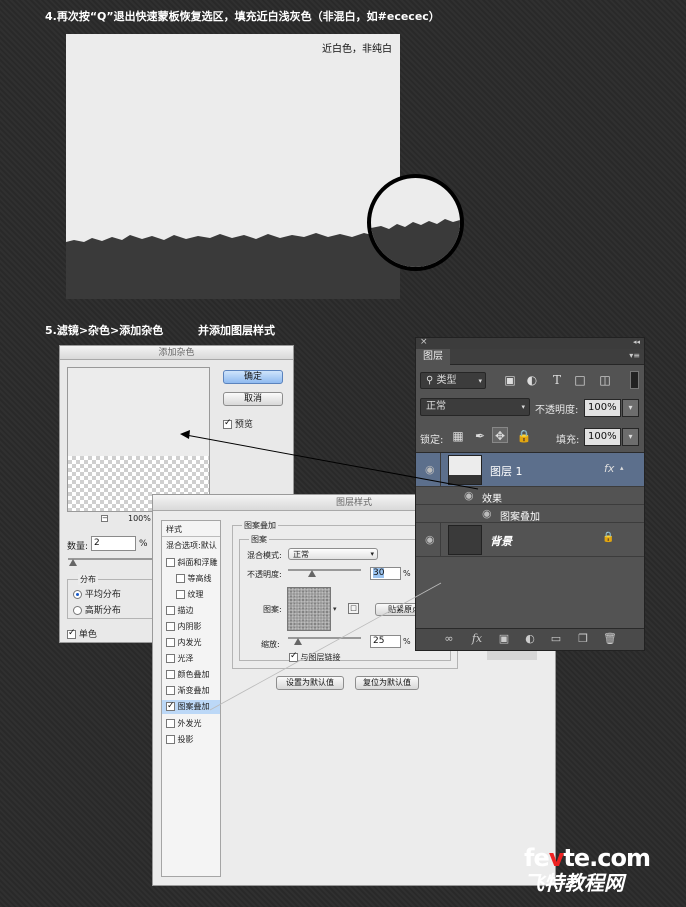 The image size is (686, 907). I want to click on watermark-brand: fevte.com, so click(604, 858).